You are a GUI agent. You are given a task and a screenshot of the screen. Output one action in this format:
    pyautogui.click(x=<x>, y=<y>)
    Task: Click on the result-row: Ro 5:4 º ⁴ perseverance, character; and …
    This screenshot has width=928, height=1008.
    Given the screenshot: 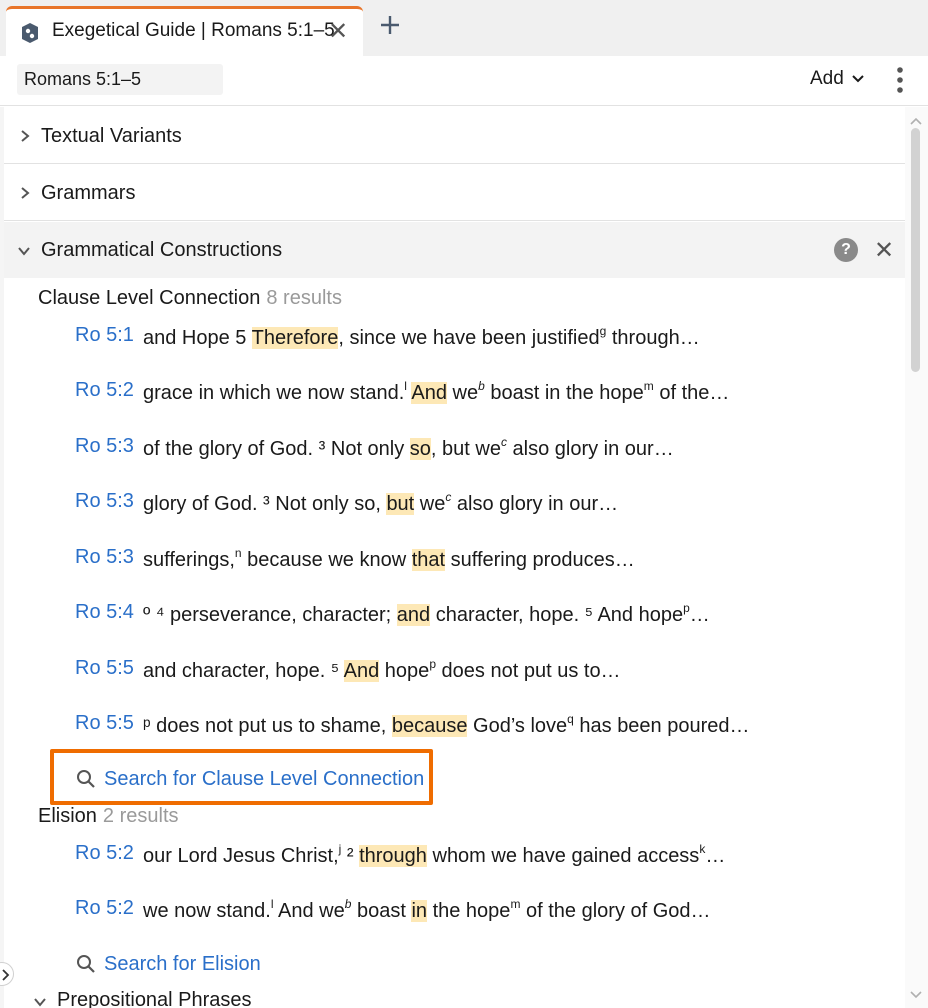 What is the action you would take?
    pyautogui.click(x=485, y=621)
    